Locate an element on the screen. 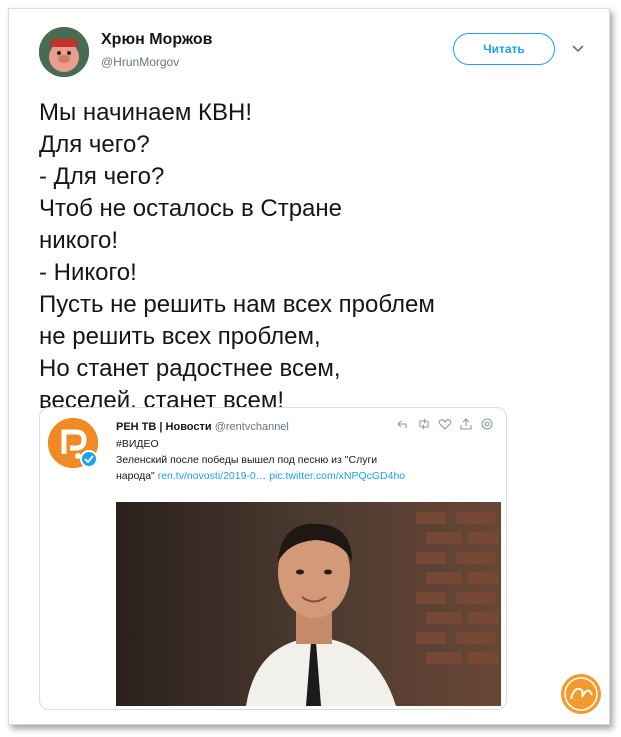 The height and width of the screenshot is (737, 621). reply-icon is located at coordinates (403, 424).